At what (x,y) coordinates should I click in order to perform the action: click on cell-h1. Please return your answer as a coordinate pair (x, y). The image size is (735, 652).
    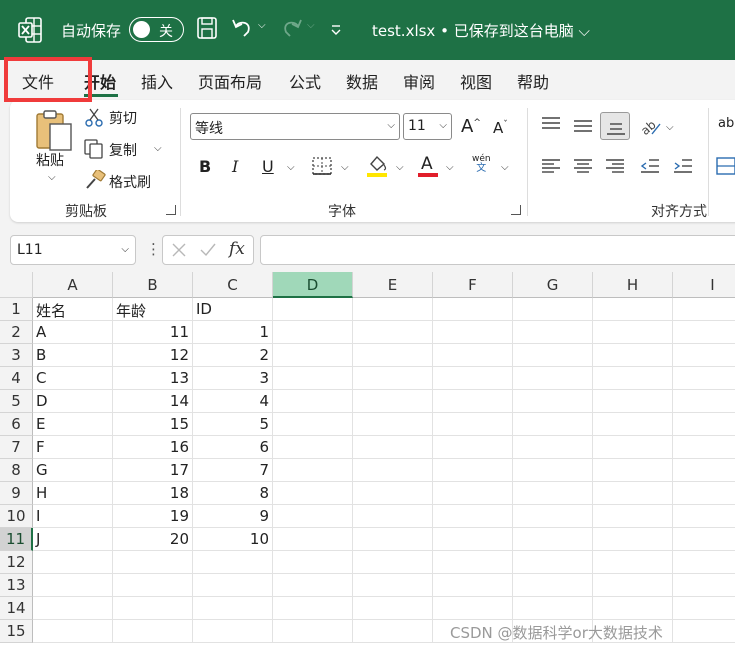
    Looking at the image, I should click on (633, 309).